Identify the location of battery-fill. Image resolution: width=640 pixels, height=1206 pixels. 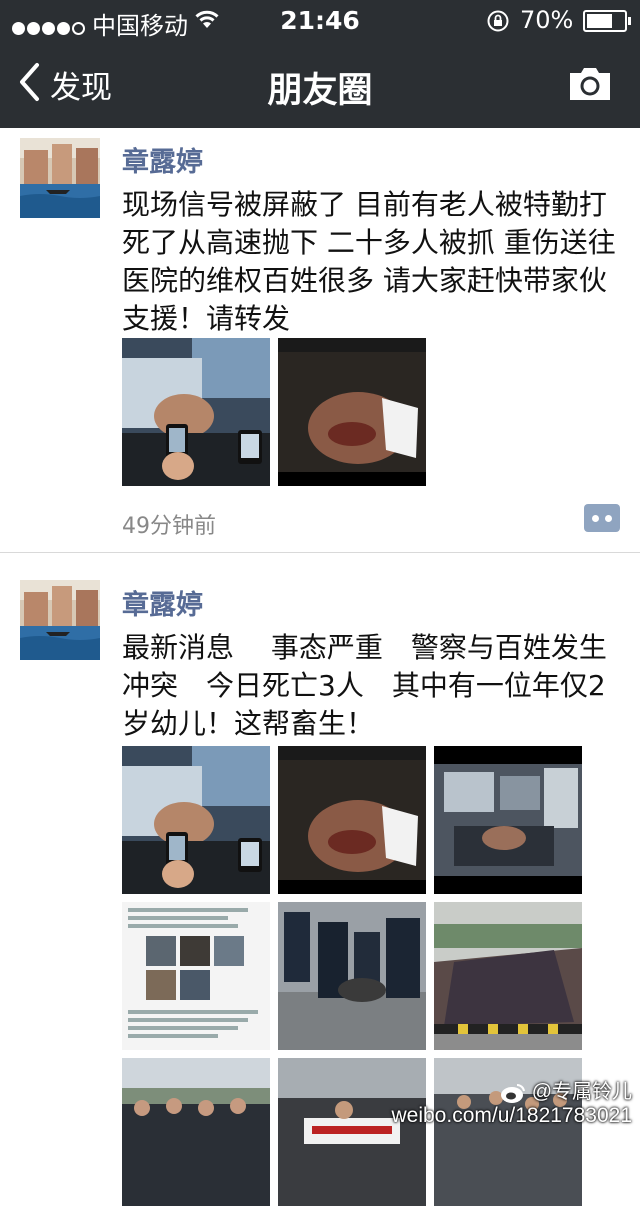
(599, 21).